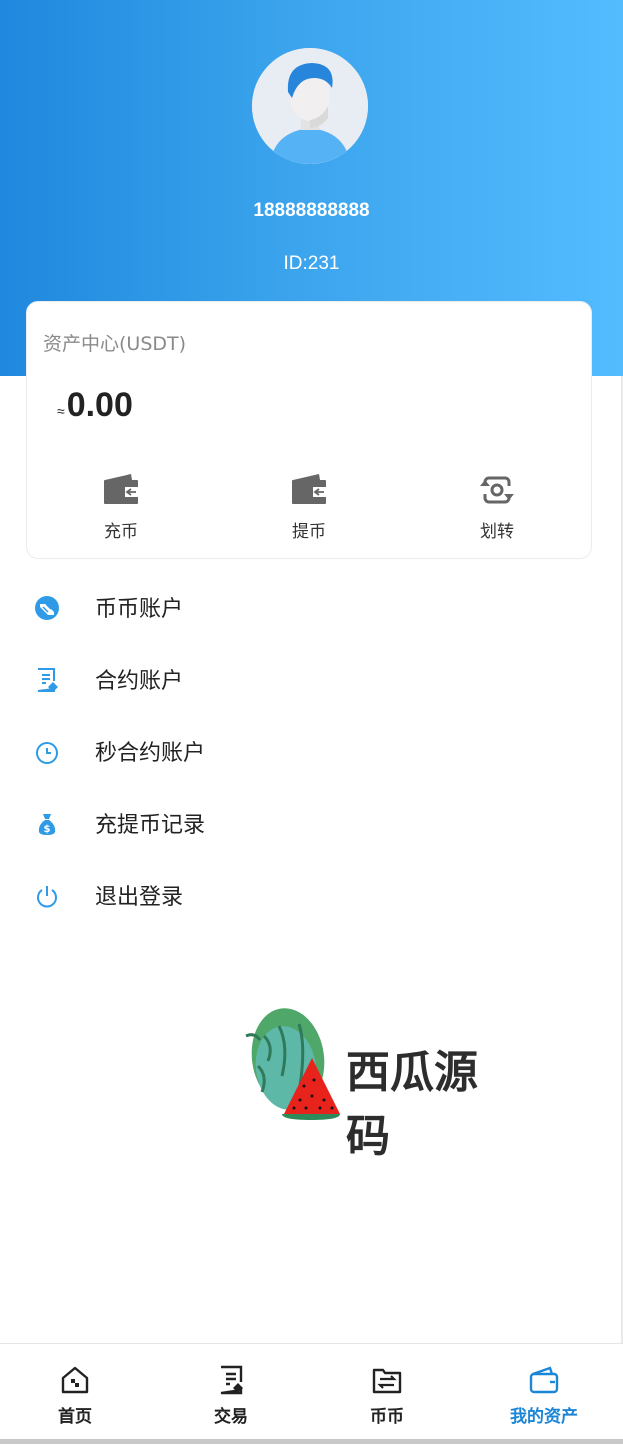  Describe the element at coordinates (47, 752) in the screenshot. I see `clock-icon` at that location.